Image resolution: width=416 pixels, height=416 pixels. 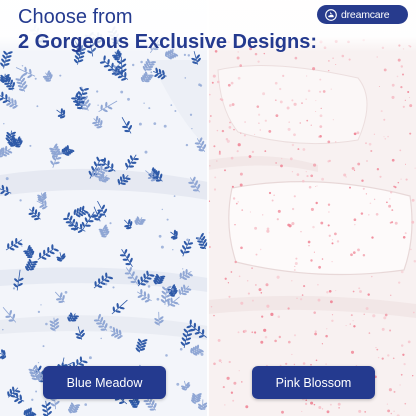 I want to click on design-label-blue-meadow: Blue Meadow, so click(x=104, y=382).